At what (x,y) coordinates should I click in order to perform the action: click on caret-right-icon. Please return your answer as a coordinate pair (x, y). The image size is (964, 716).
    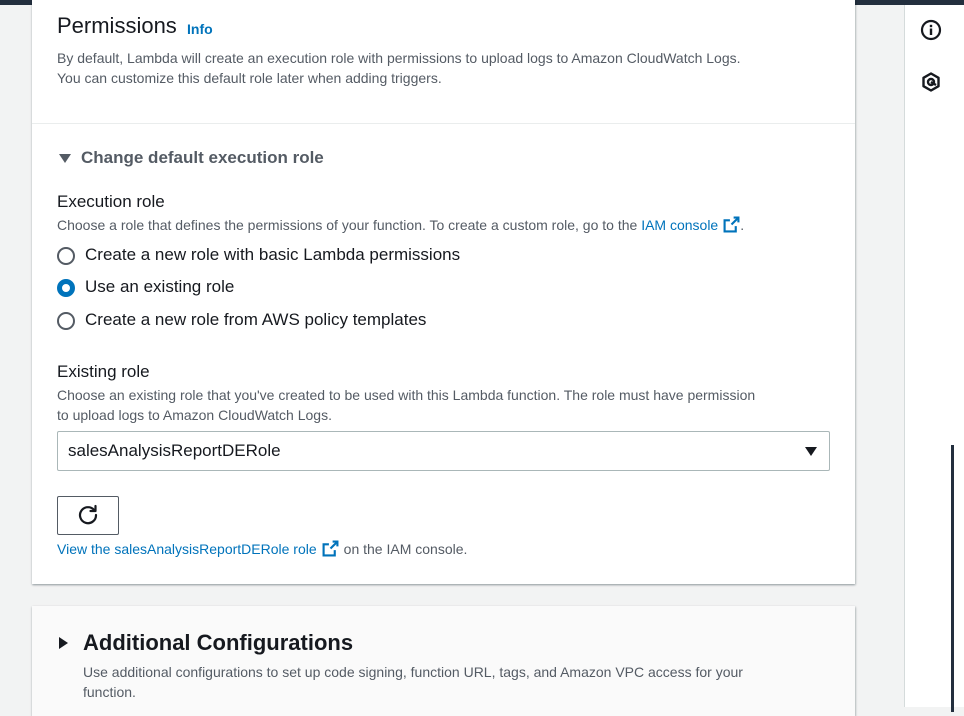
    Looking at the image, I should click on (63, 643).